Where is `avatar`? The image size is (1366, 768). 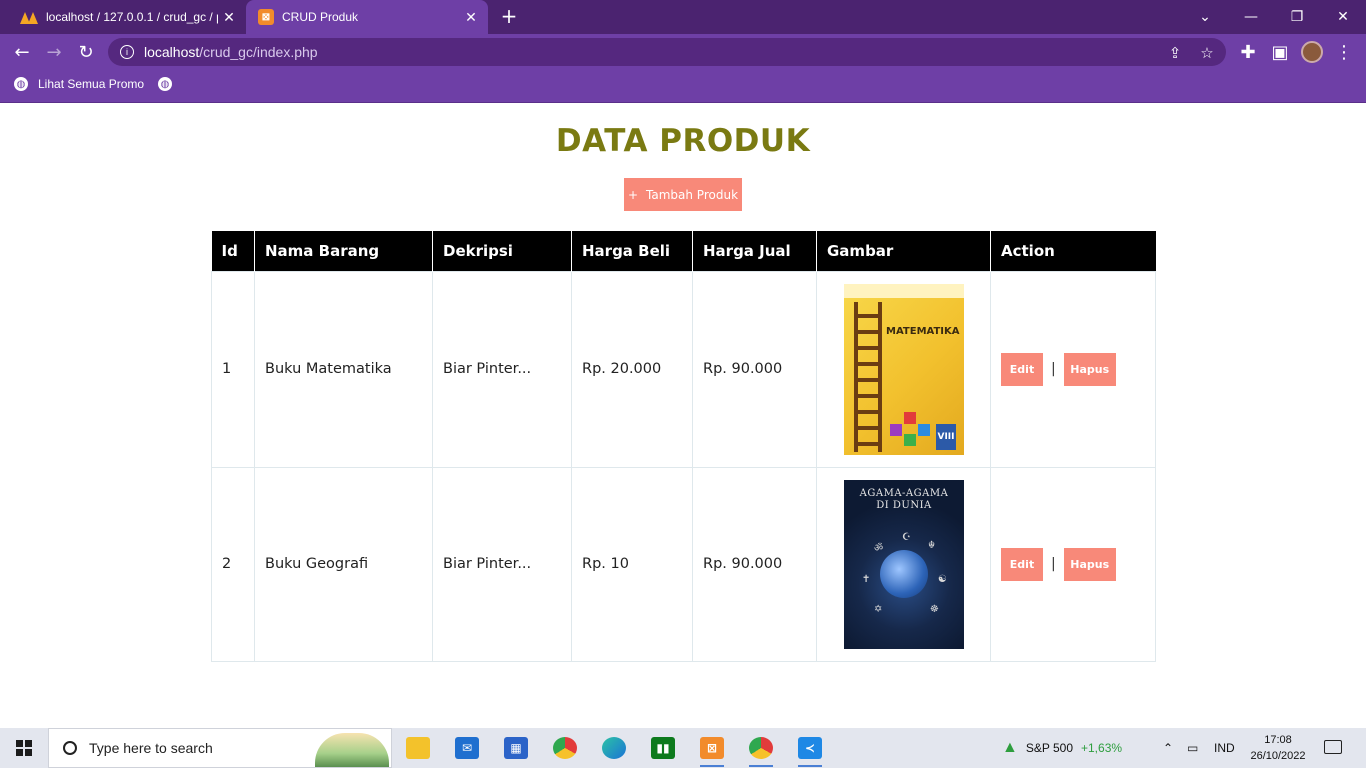 avatar is located at coordinates (1312, 52).